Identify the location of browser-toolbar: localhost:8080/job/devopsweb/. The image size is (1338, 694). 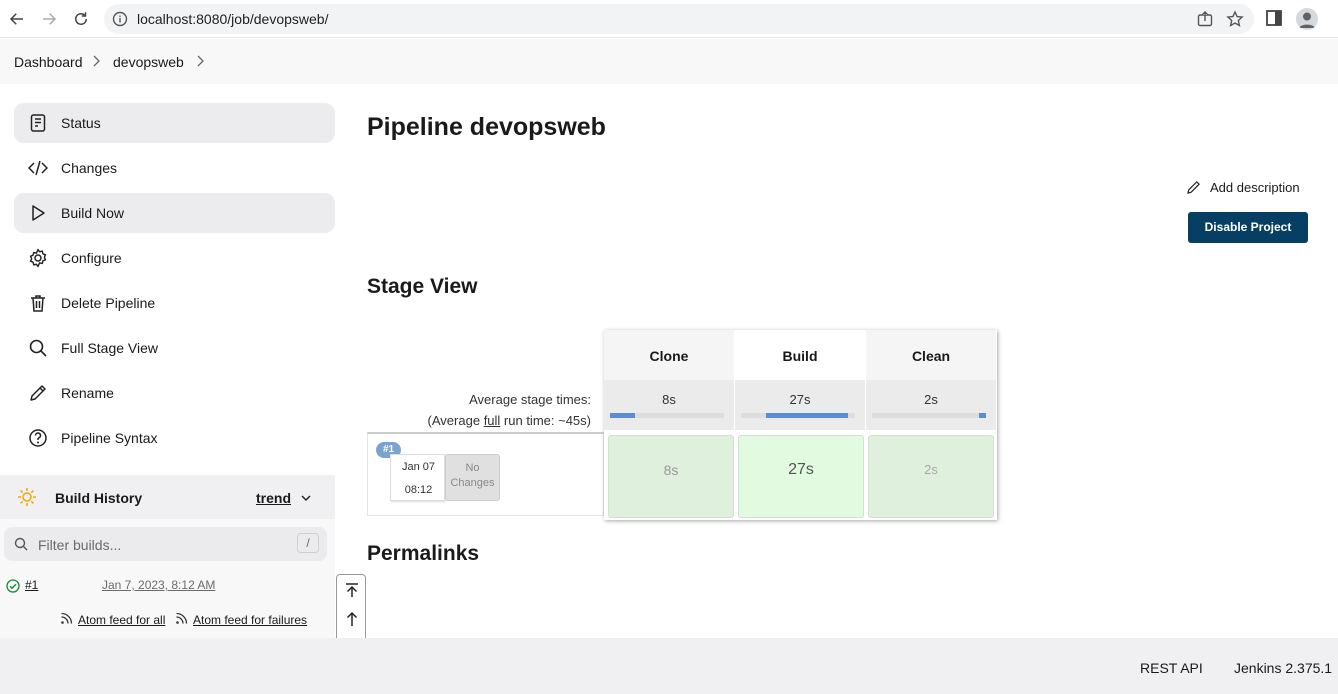
(669, 19).